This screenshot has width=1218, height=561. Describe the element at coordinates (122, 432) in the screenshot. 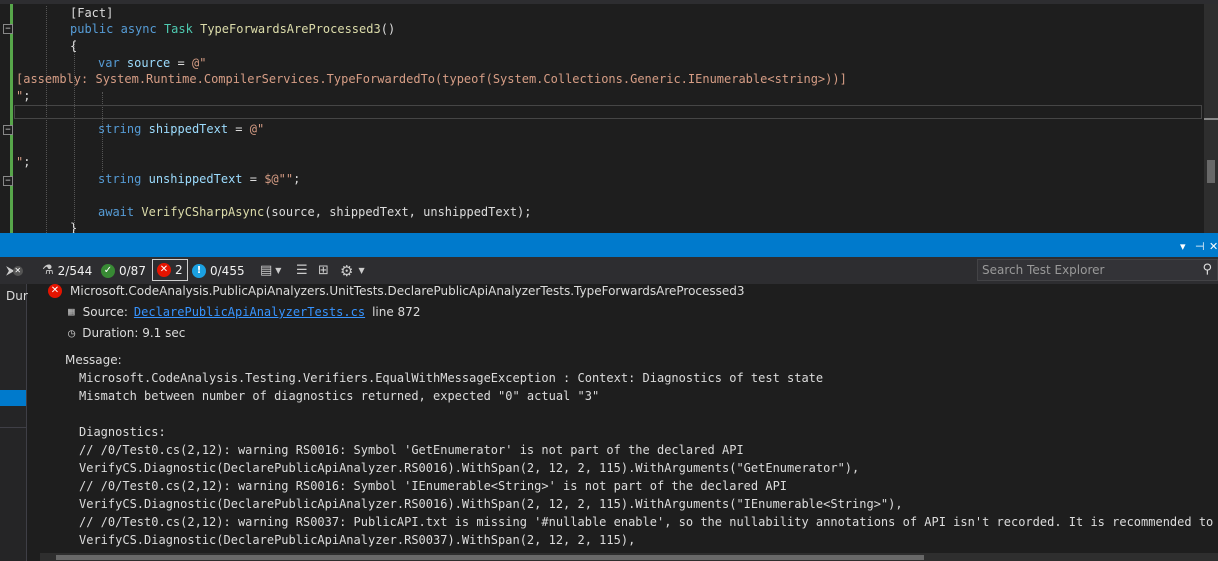

I see `message-line: Diagnostics:` at that location.